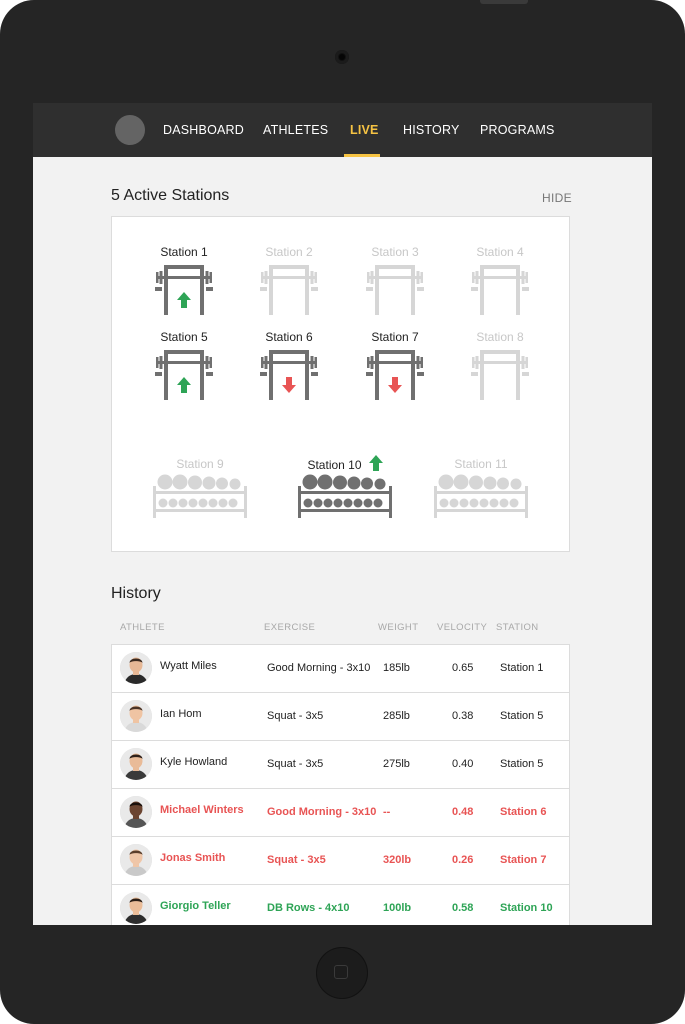 The height and width of the screenshot is (1024, 685). What do you see at coordinates (136, 593) in the screenshot?
I see `history-title: History` at bounding box center [136, 593].